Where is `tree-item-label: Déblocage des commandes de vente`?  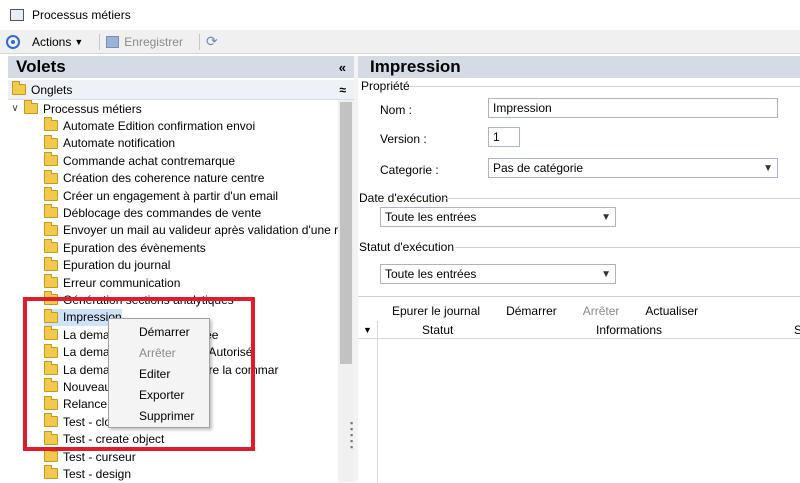
tree-item-label: Déblocage des commandes de vente is located at coordinates (162, 212).